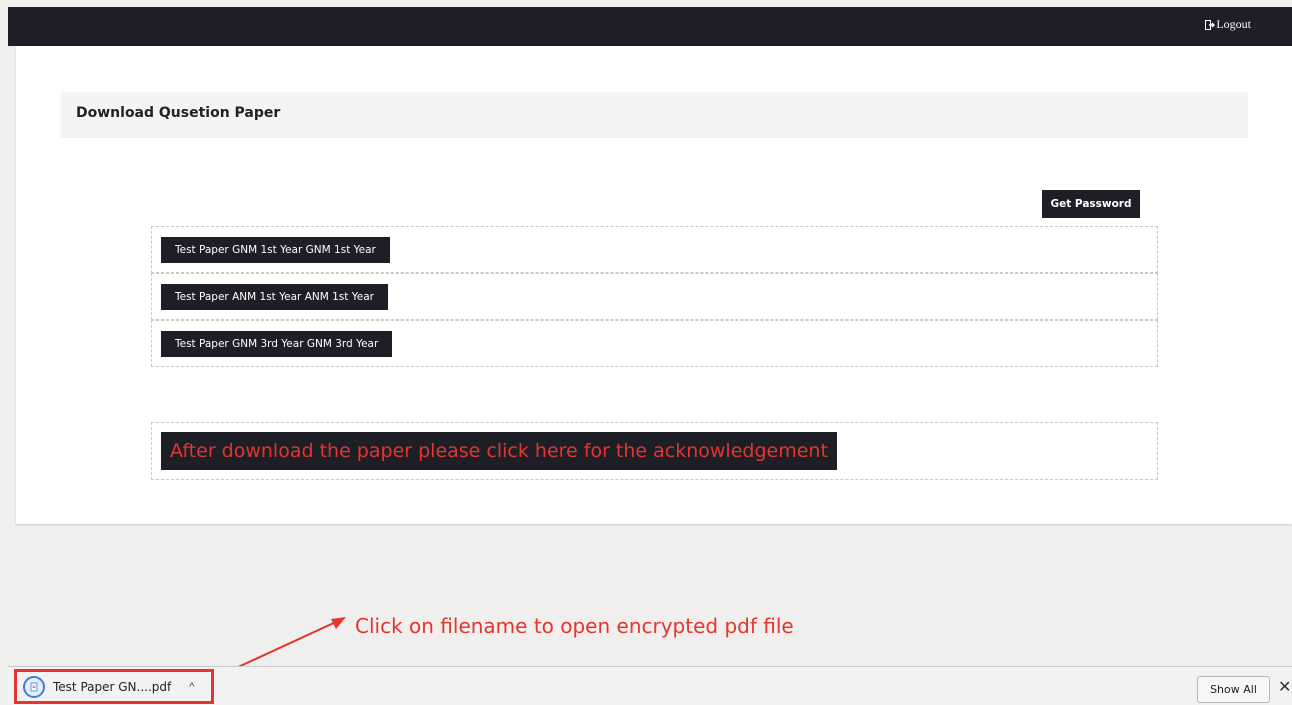 The height and width of the screenshot is (705, 1292). I want to click on get-password-button: Get Password, so click(1091, 204).